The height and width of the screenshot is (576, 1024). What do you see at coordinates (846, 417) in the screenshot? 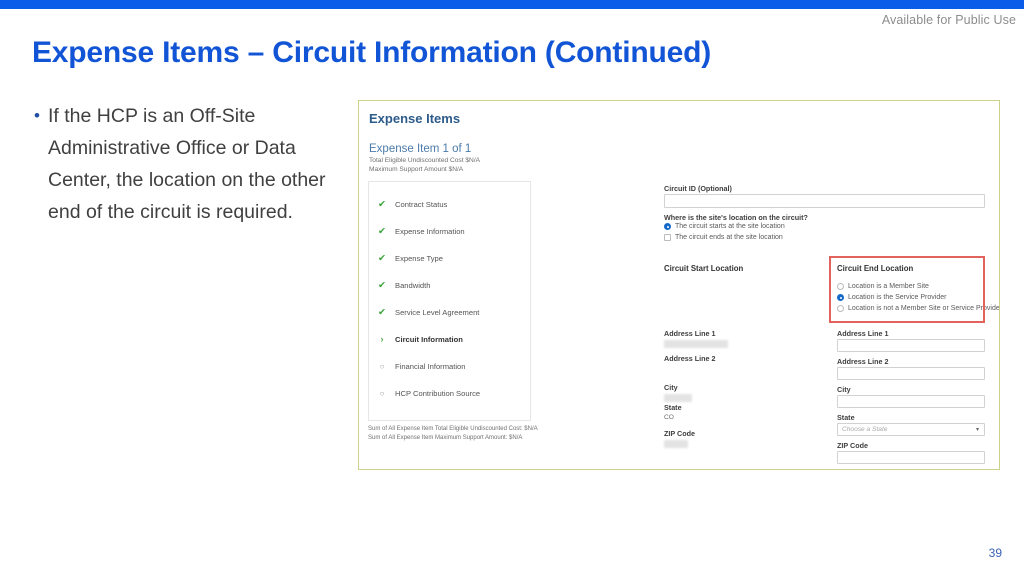
I see `end-state-label: State` at bounding box center [846, 417].